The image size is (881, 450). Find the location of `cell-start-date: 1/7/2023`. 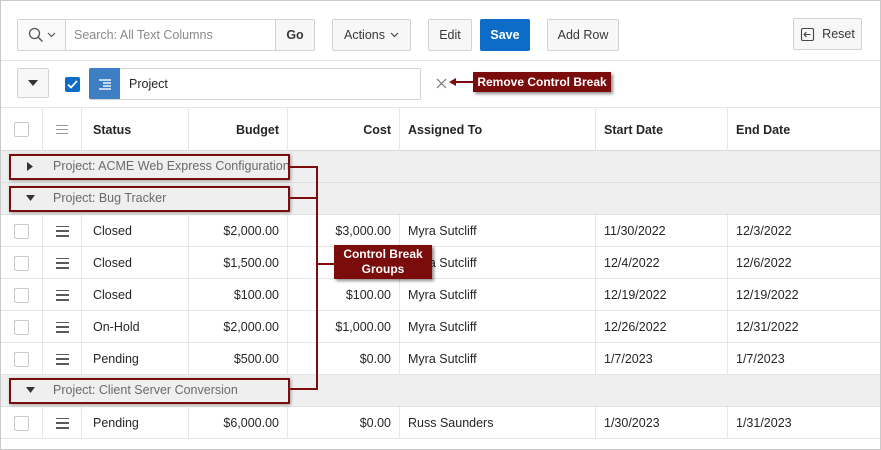

cell-start-date: 1/7/2023 is located at coordinates (662, 359).